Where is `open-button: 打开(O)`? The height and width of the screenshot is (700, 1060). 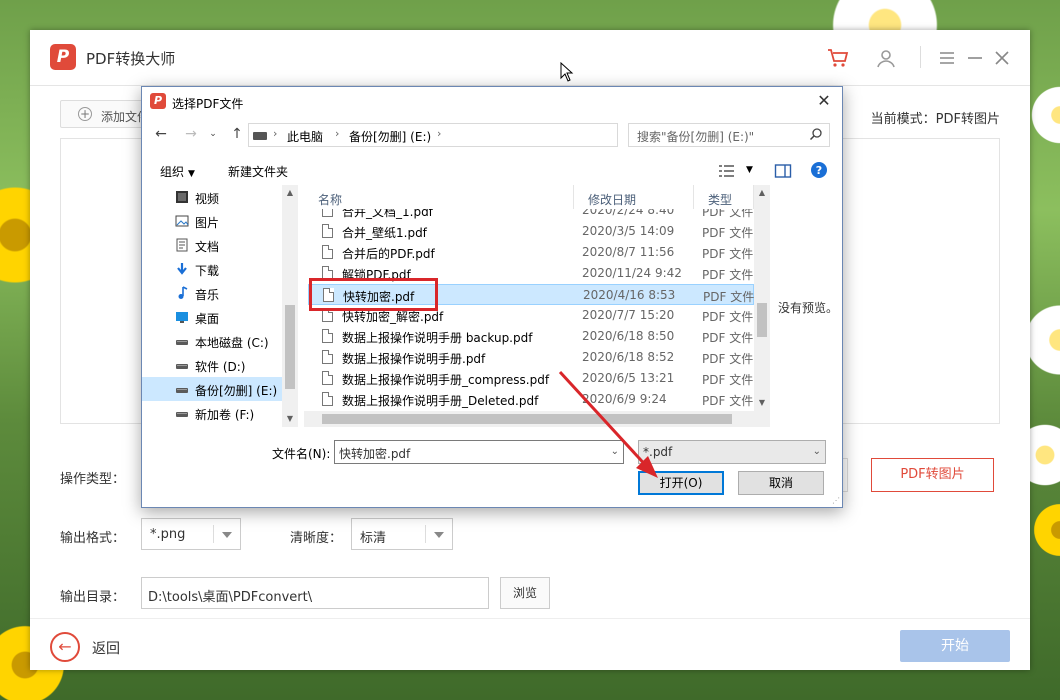 open-button: 打开(O) is located at coordinates (681, 483).